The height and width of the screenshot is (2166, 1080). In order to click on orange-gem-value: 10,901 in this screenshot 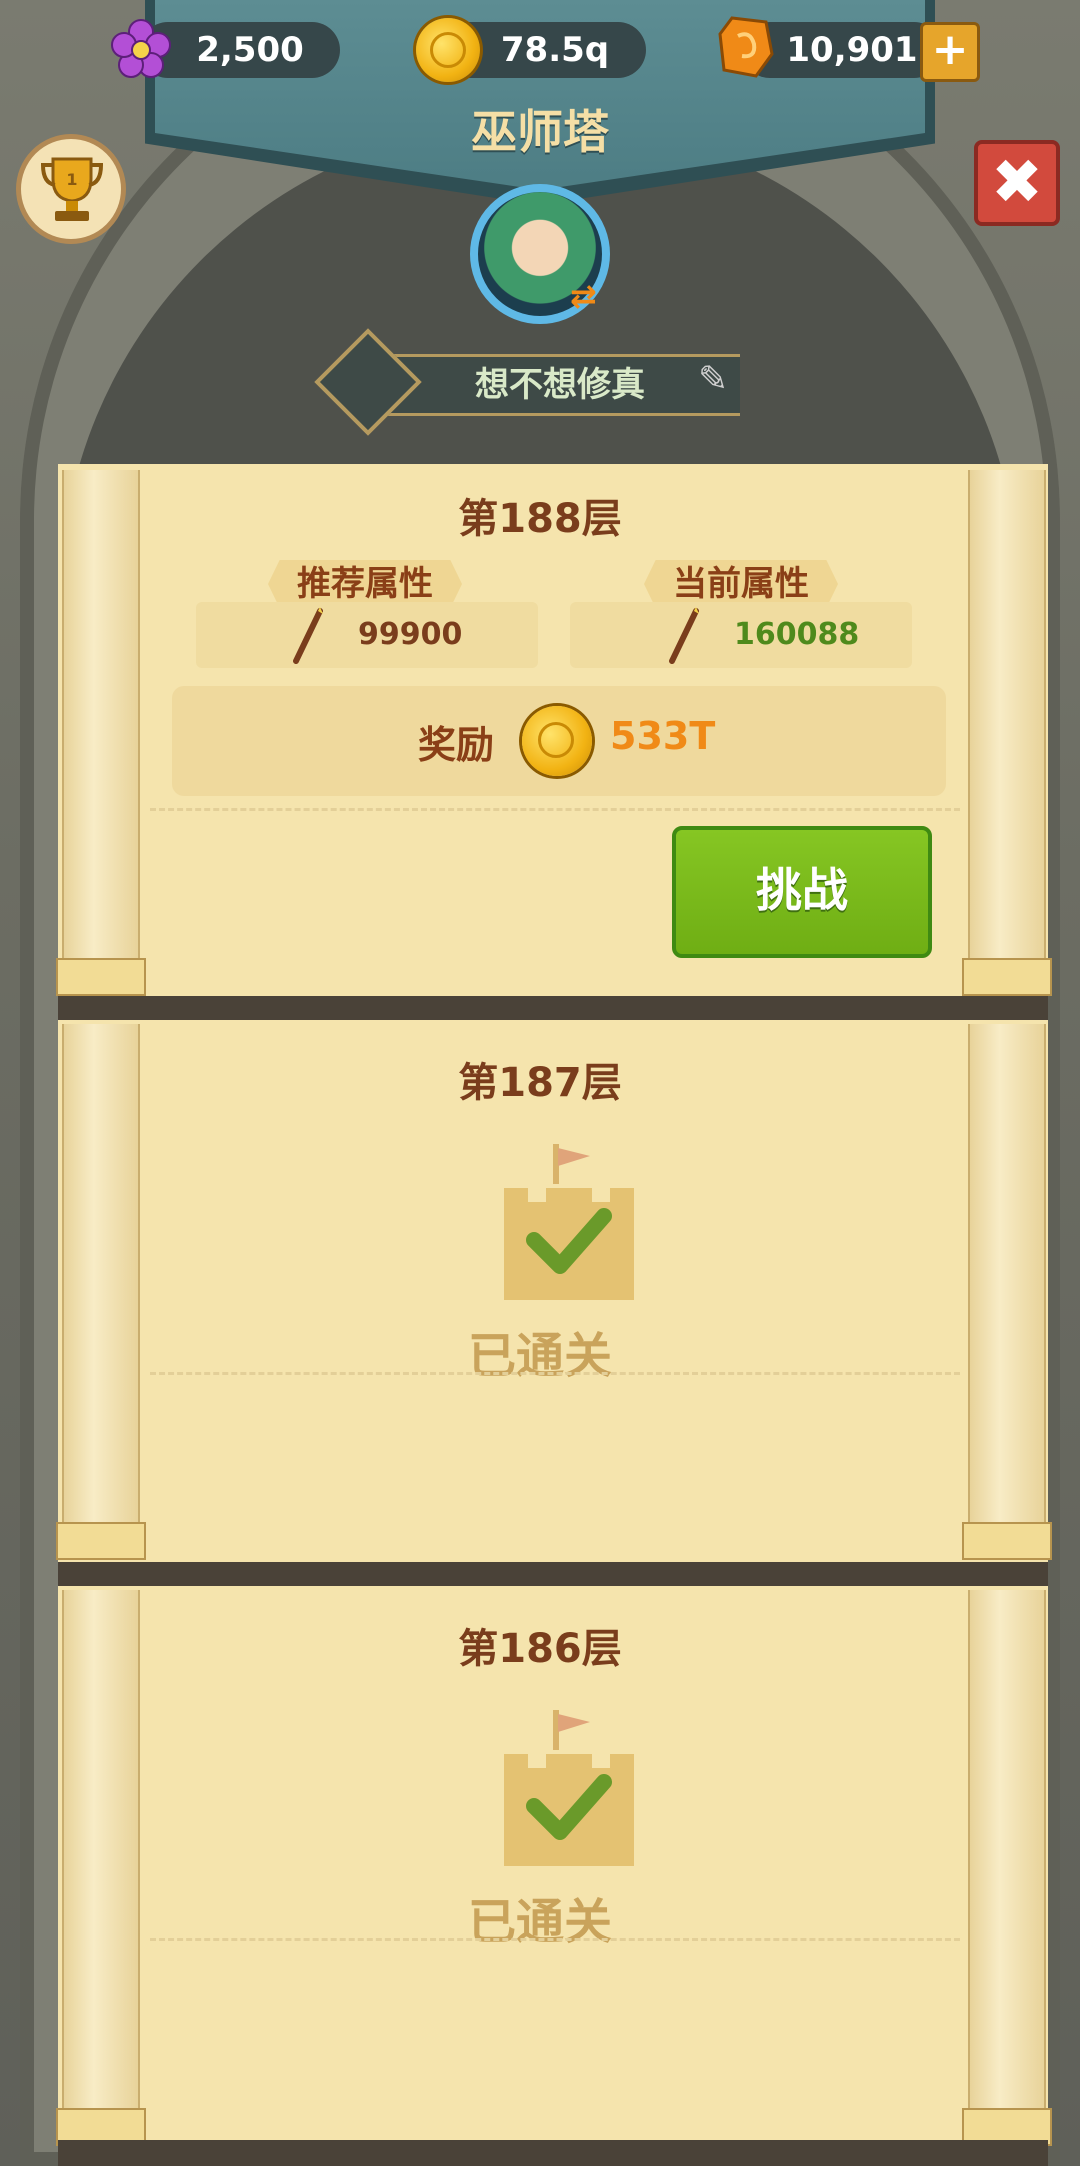, I will do `click(852, 50)`.